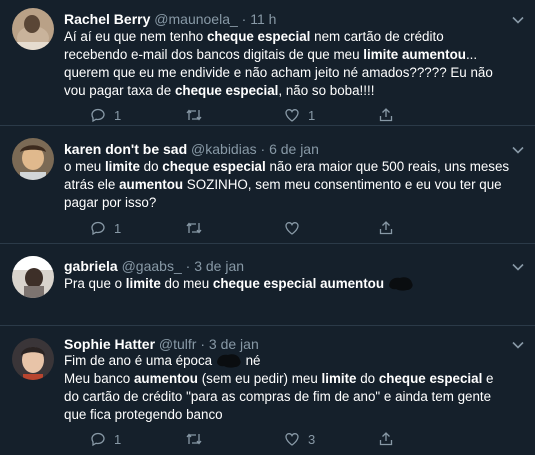  I want to click on tweet-text-line: pagar por isso?, so click(290, 203).